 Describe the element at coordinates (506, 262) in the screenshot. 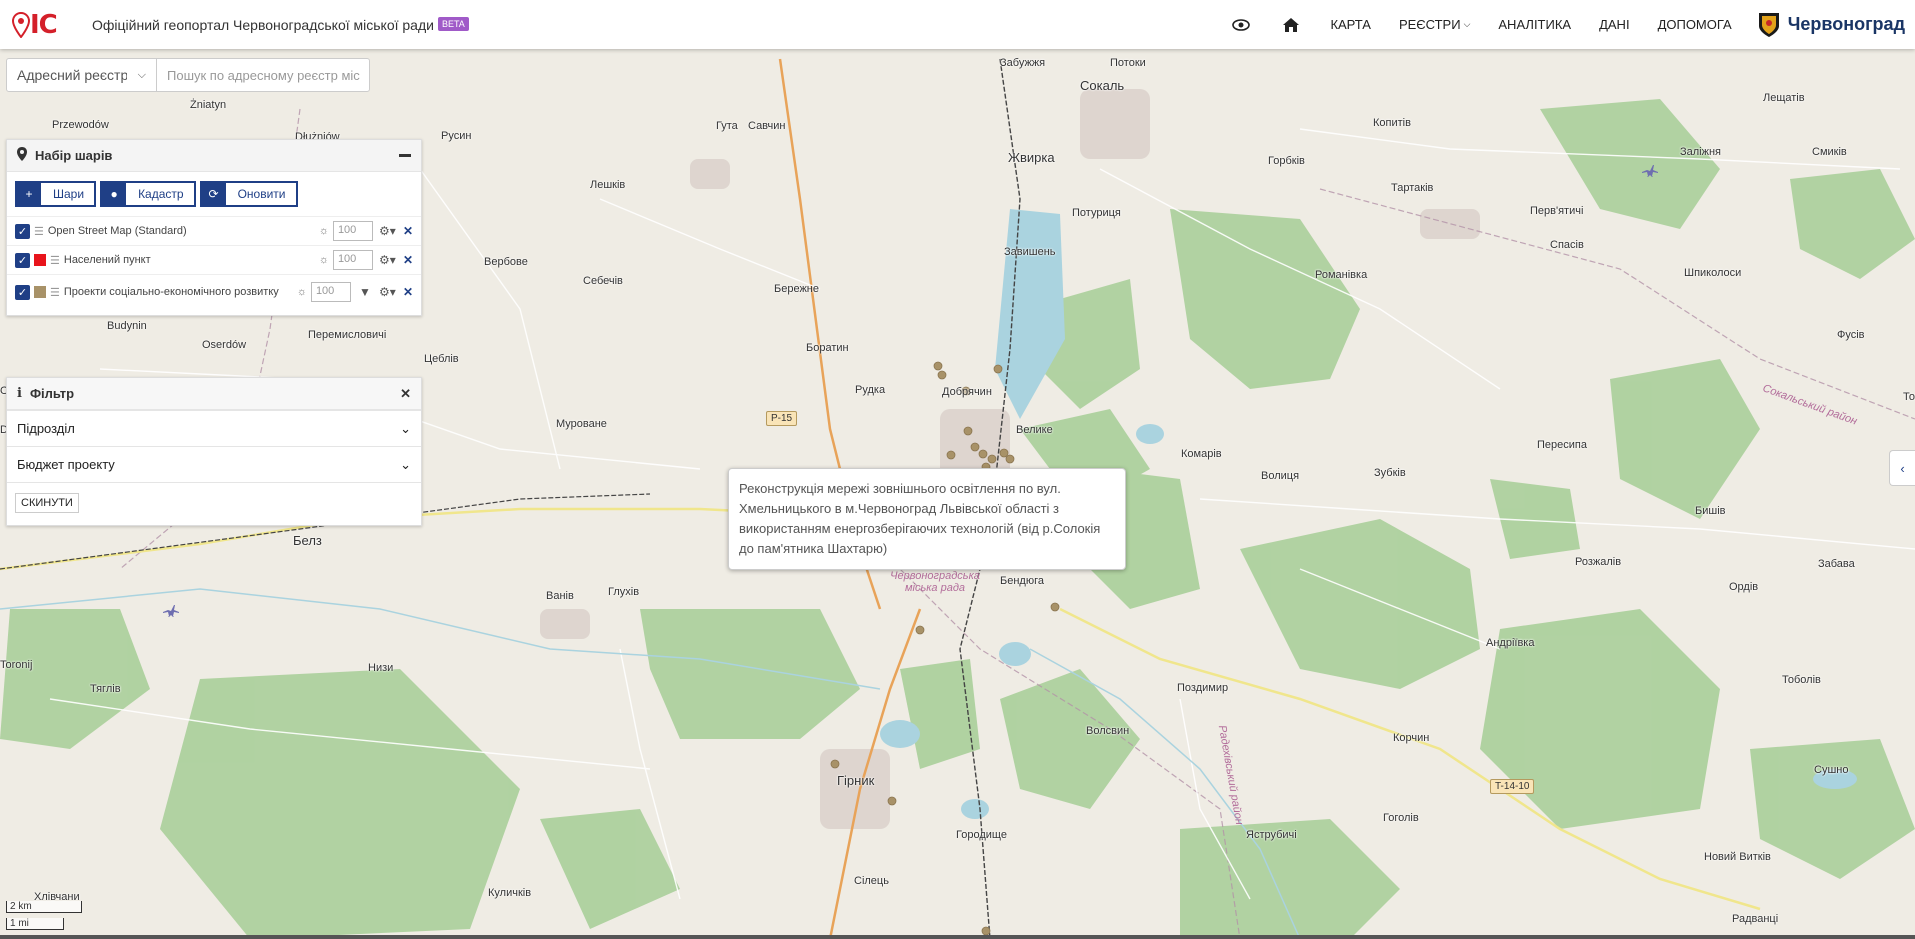

I see `place-label: Вербове` at that location.